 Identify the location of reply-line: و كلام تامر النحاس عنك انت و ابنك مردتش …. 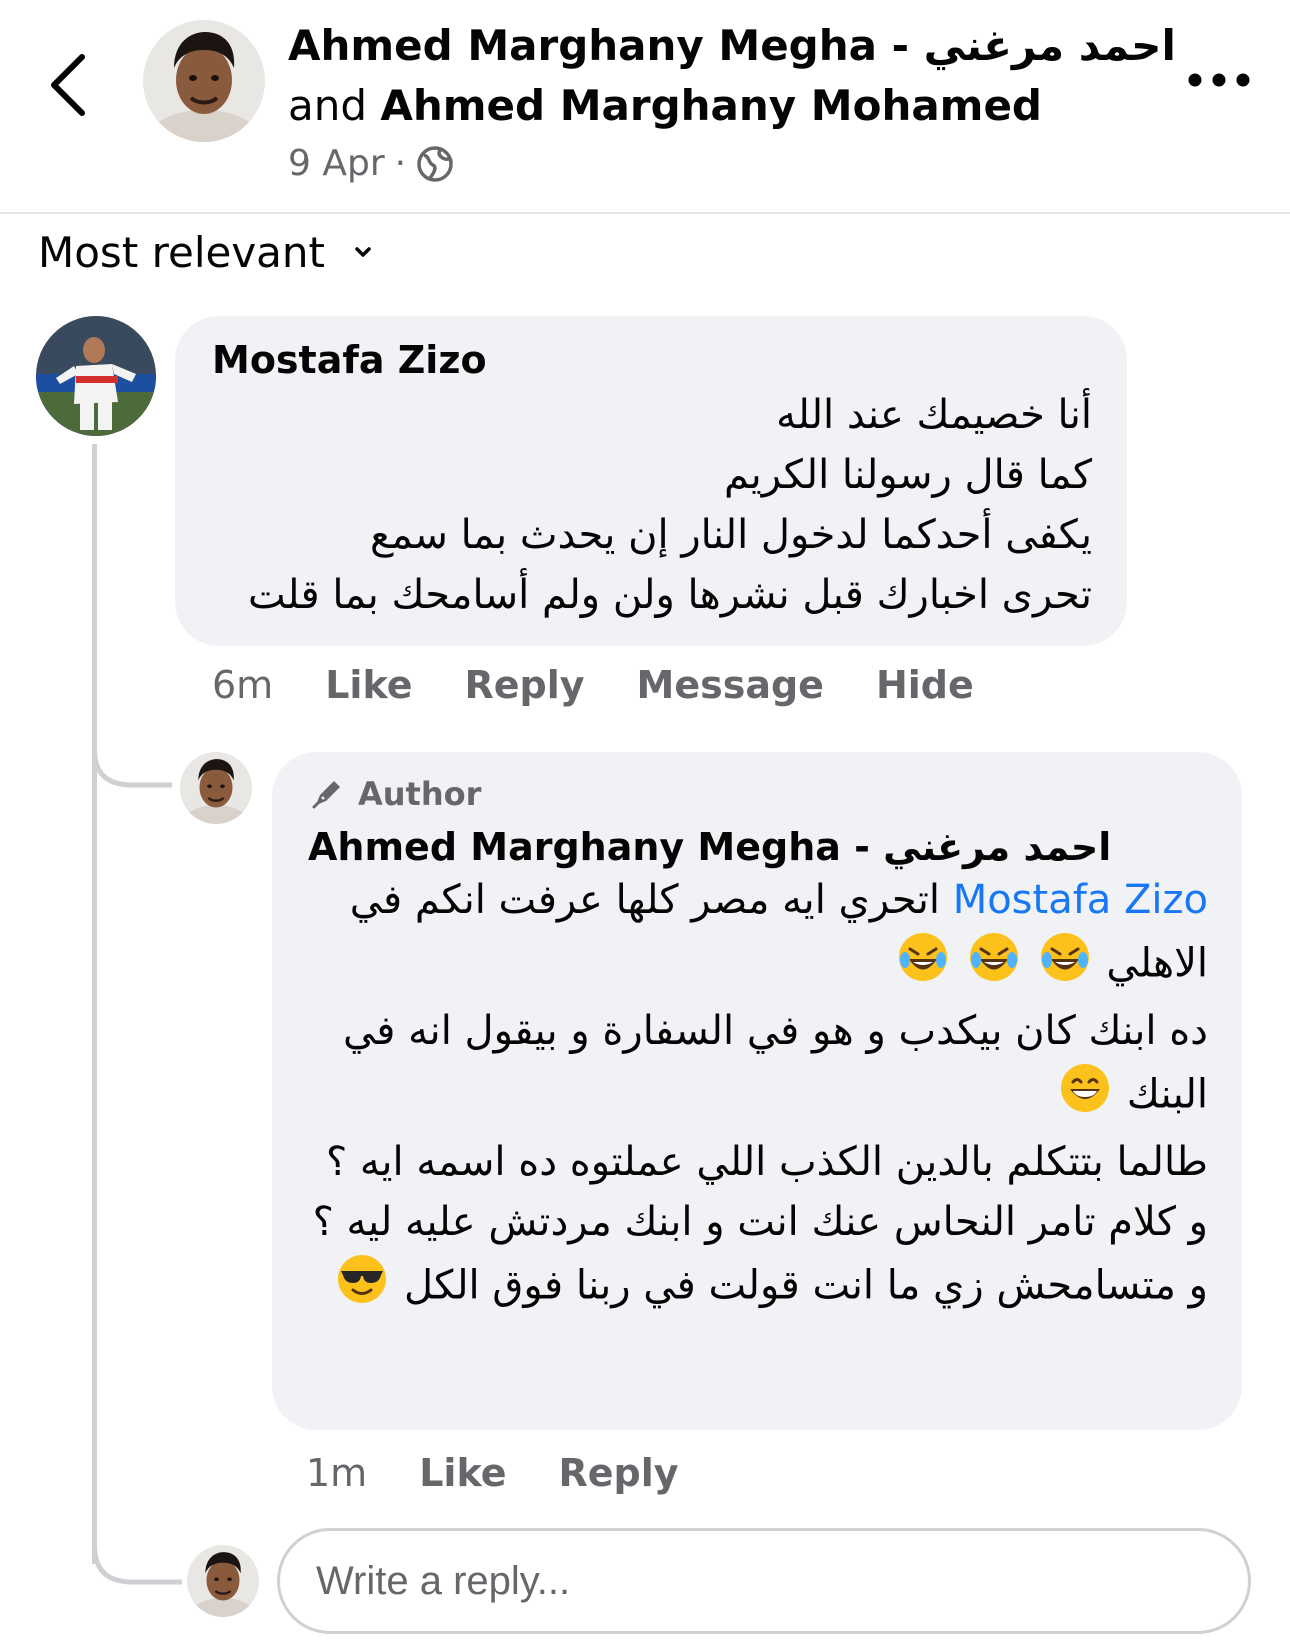
(760, 1222).